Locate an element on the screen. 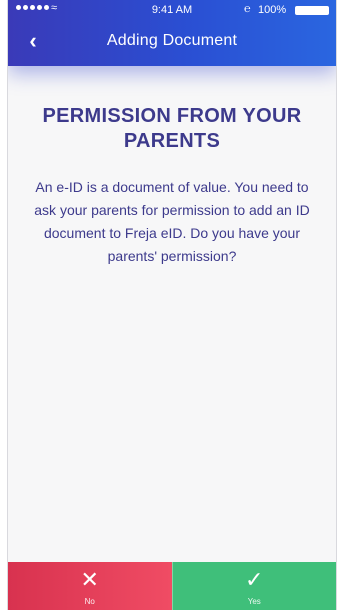 Image resolution: width=342 pixels, height=610 pixels. battery-icon is located at coordinates (312, 10).